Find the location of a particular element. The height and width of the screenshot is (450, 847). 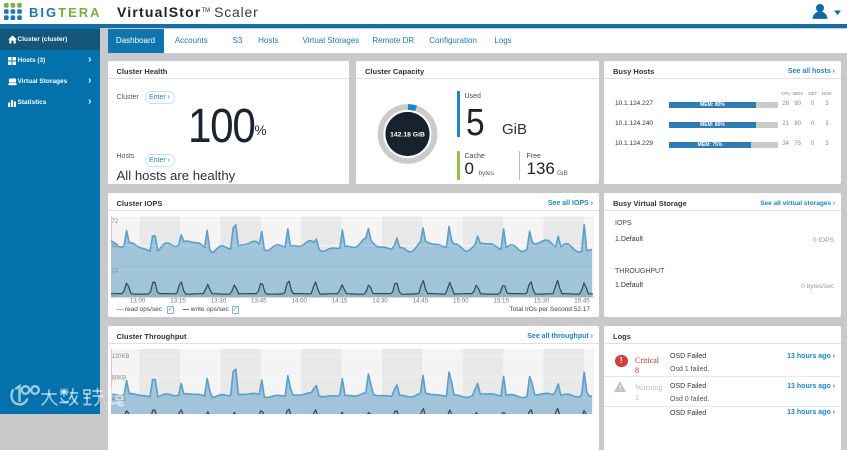

svg-text: 48 is located at coordinates (114, 247).